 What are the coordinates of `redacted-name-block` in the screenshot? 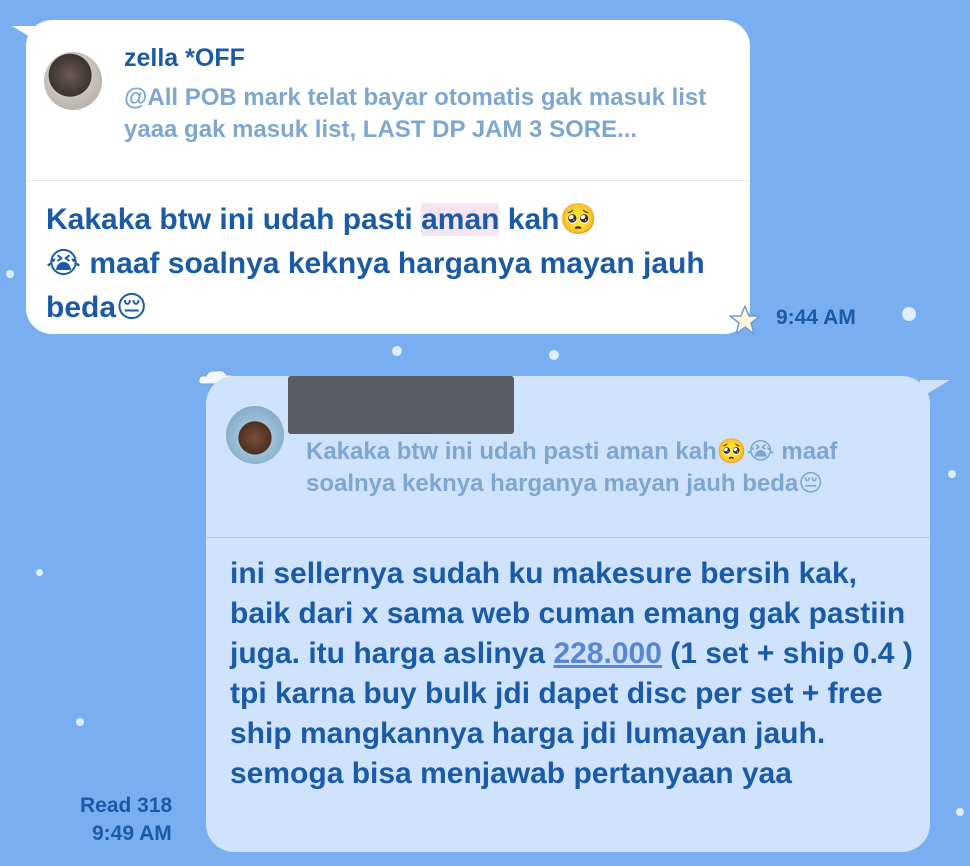 It's located at (401, 405).